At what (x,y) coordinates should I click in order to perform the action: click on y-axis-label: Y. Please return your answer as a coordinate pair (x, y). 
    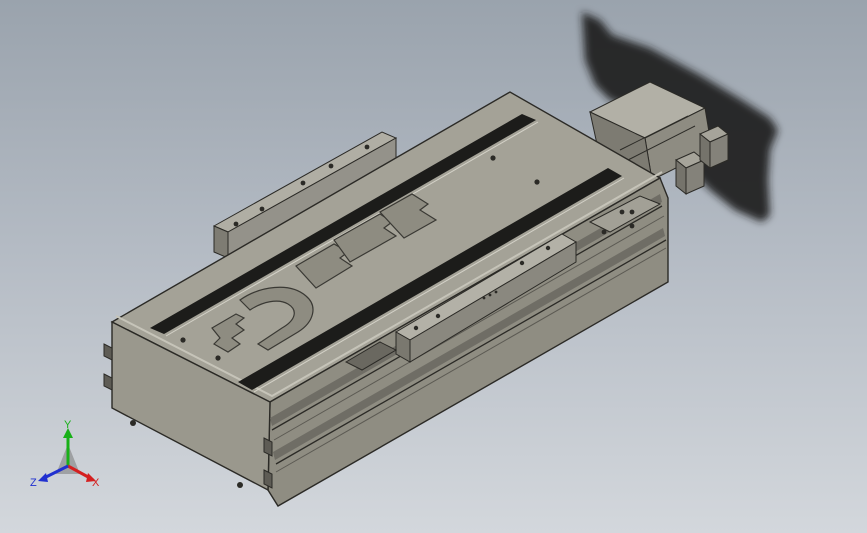
    Looking at the image, I should click on (68, 425).